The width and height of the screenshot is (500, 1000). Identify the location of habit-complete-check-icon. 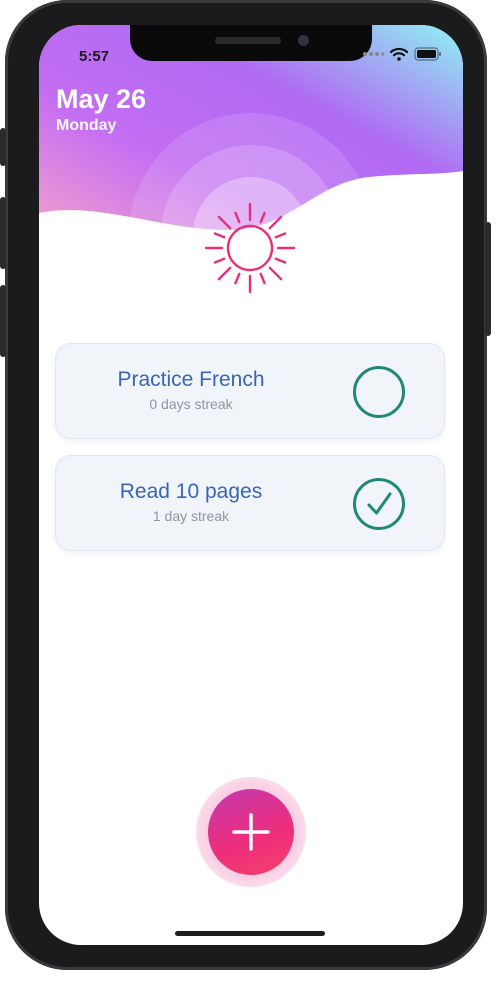
(379, 504).